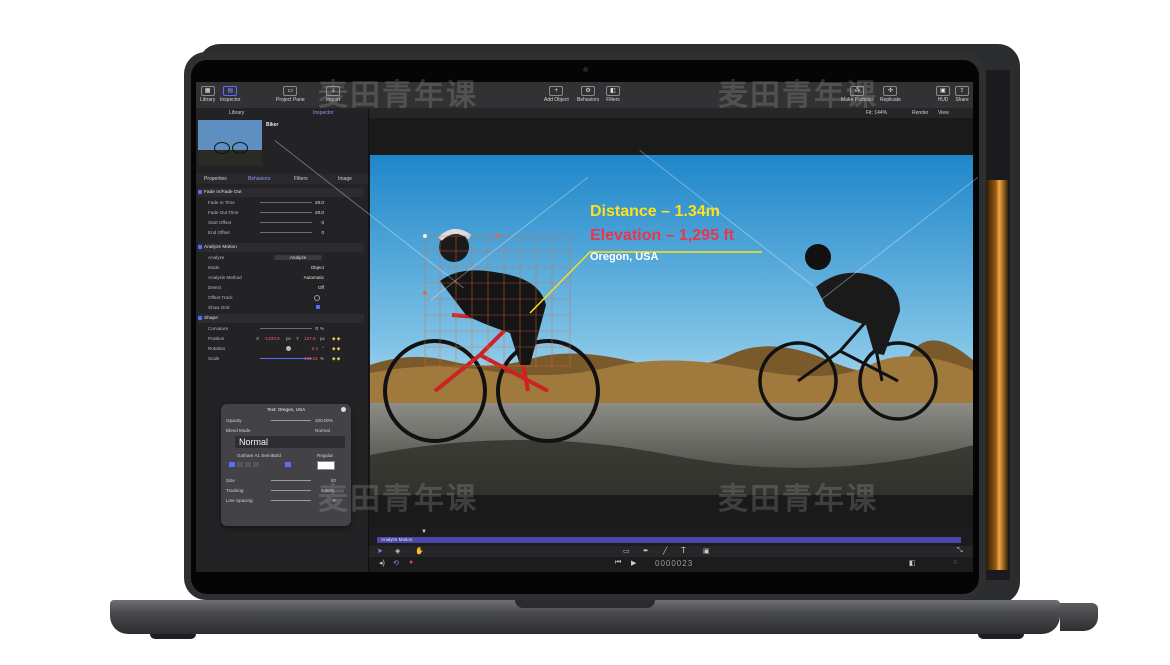 Image resolution: width=1170 pixels, height=665 pixels. I want to click on previous-frame-icon: ⏮, so click(618, 563).